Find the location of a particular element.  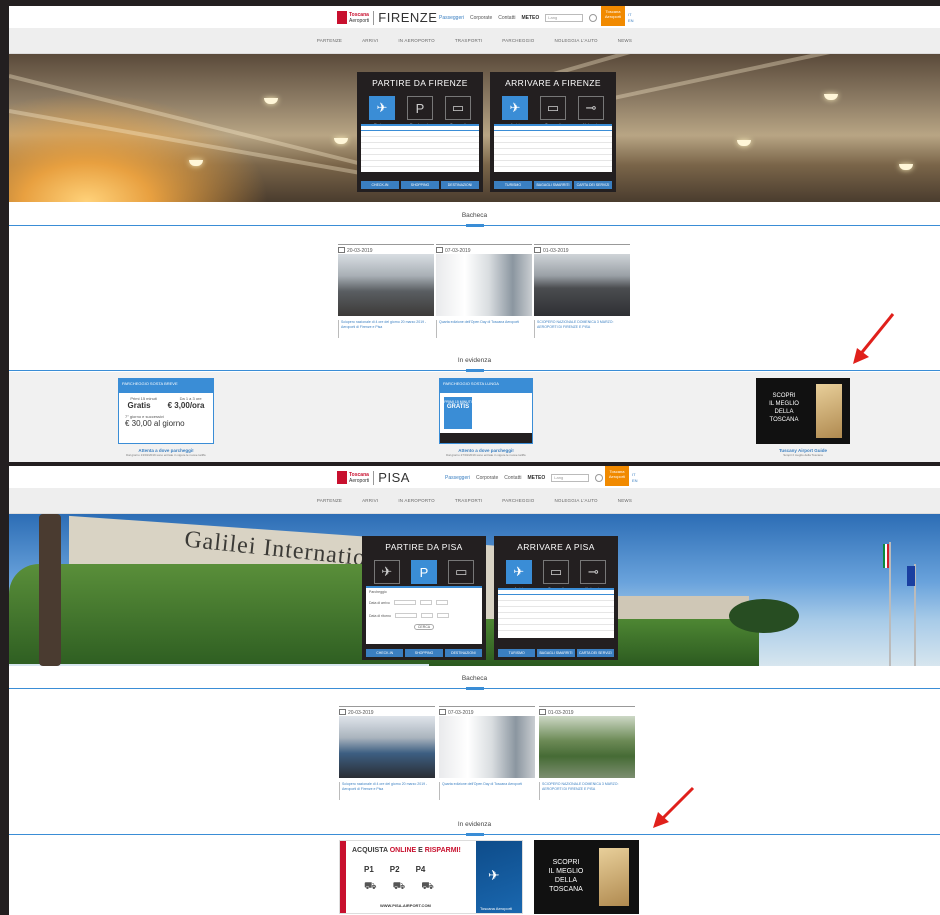

panel-title: PARTIRE DA FIRENZE is located at coordinates (420, 83).